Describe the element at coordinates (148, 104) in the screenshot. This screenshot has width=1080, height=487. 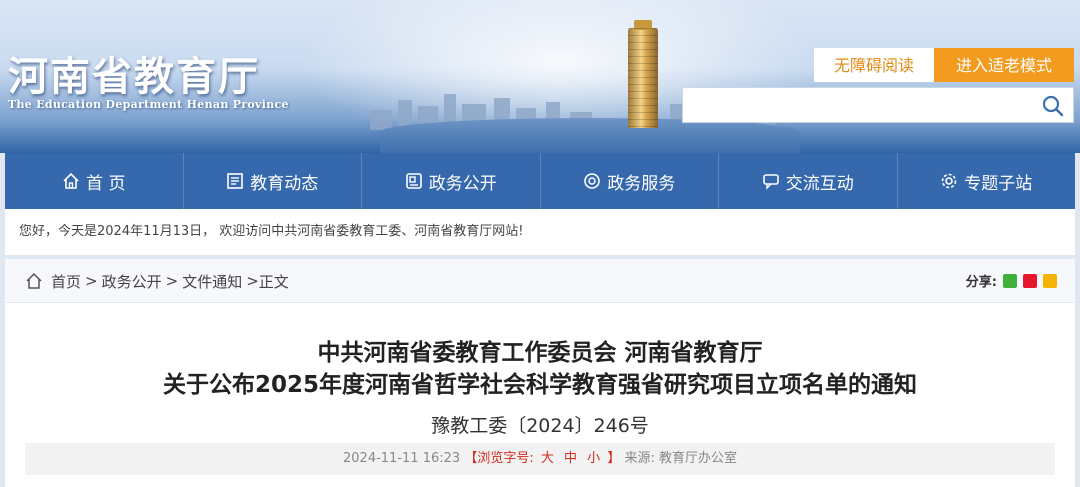
I see `site-subtitle: The Education Department Henan Province` at that location.